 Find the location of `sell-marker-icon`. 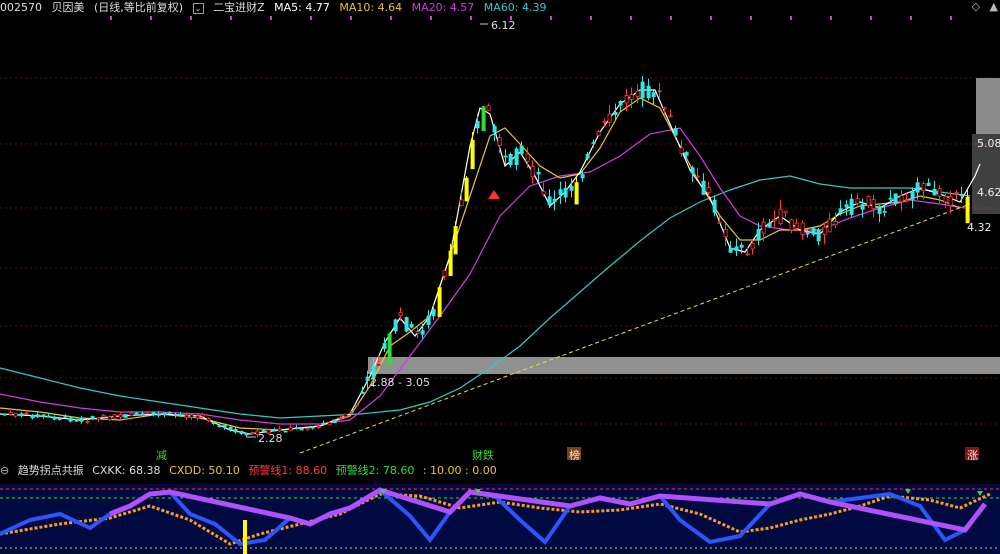

sell-marker-icon is located at coordinates (494, 194).